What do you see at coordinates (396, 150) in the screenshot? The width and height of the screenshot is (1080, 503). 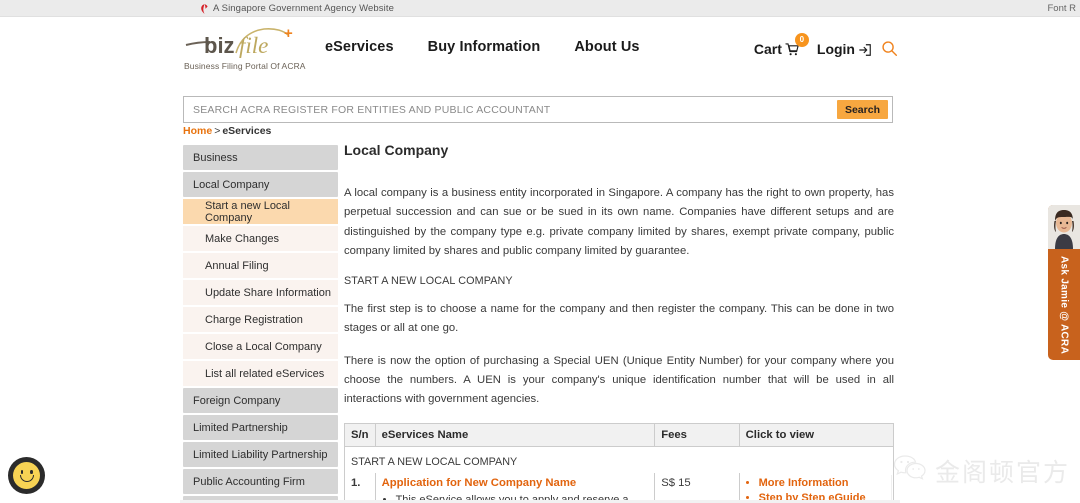 I see `page-title: Local Company` at bounding box center [396, 150].